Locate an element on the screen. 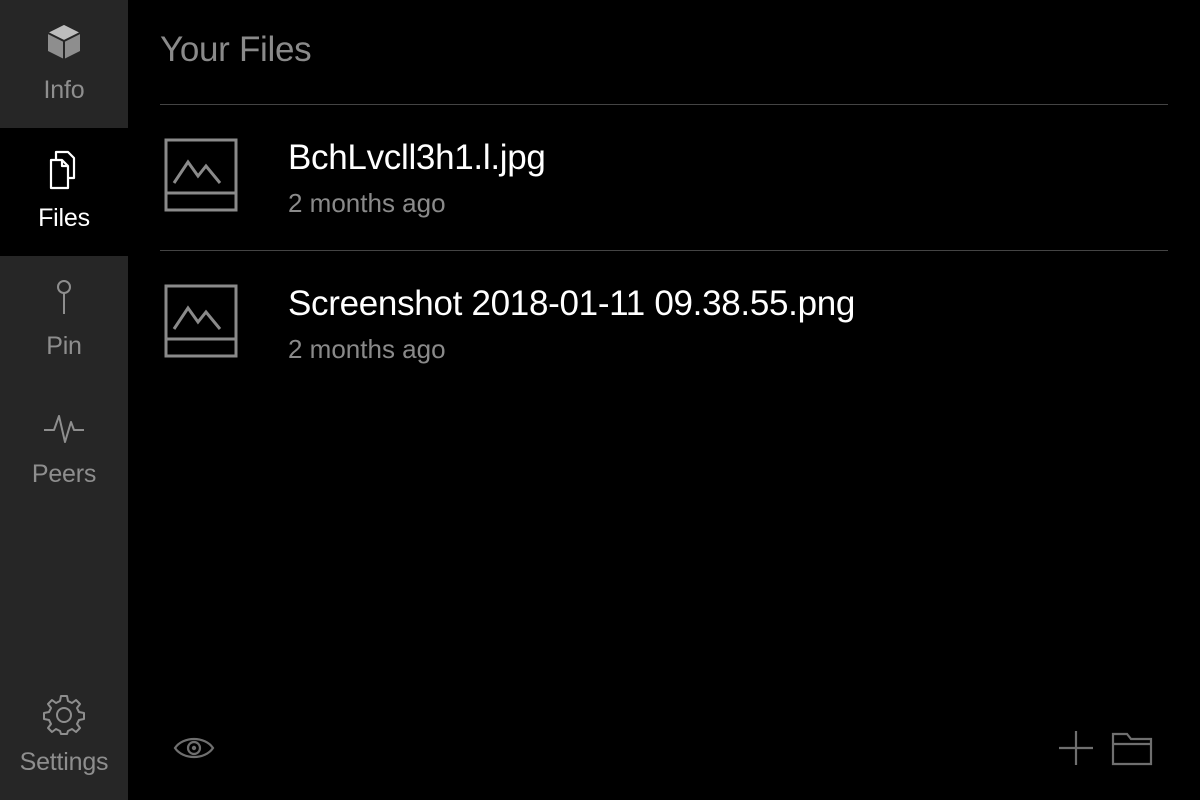  folder-icon is located at coordinates (1132, 750).